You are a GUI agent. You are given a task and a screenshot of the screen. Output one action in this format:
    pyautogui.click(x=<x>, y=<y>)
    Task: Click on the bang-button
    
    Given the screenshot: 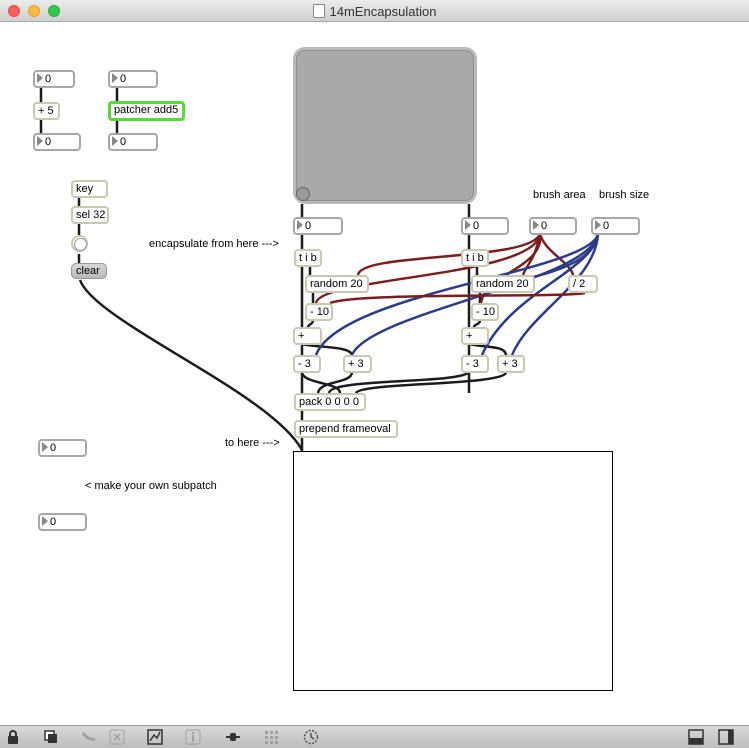 What is the action you would take?
    pyautogui.click(x=79, y=243)
    